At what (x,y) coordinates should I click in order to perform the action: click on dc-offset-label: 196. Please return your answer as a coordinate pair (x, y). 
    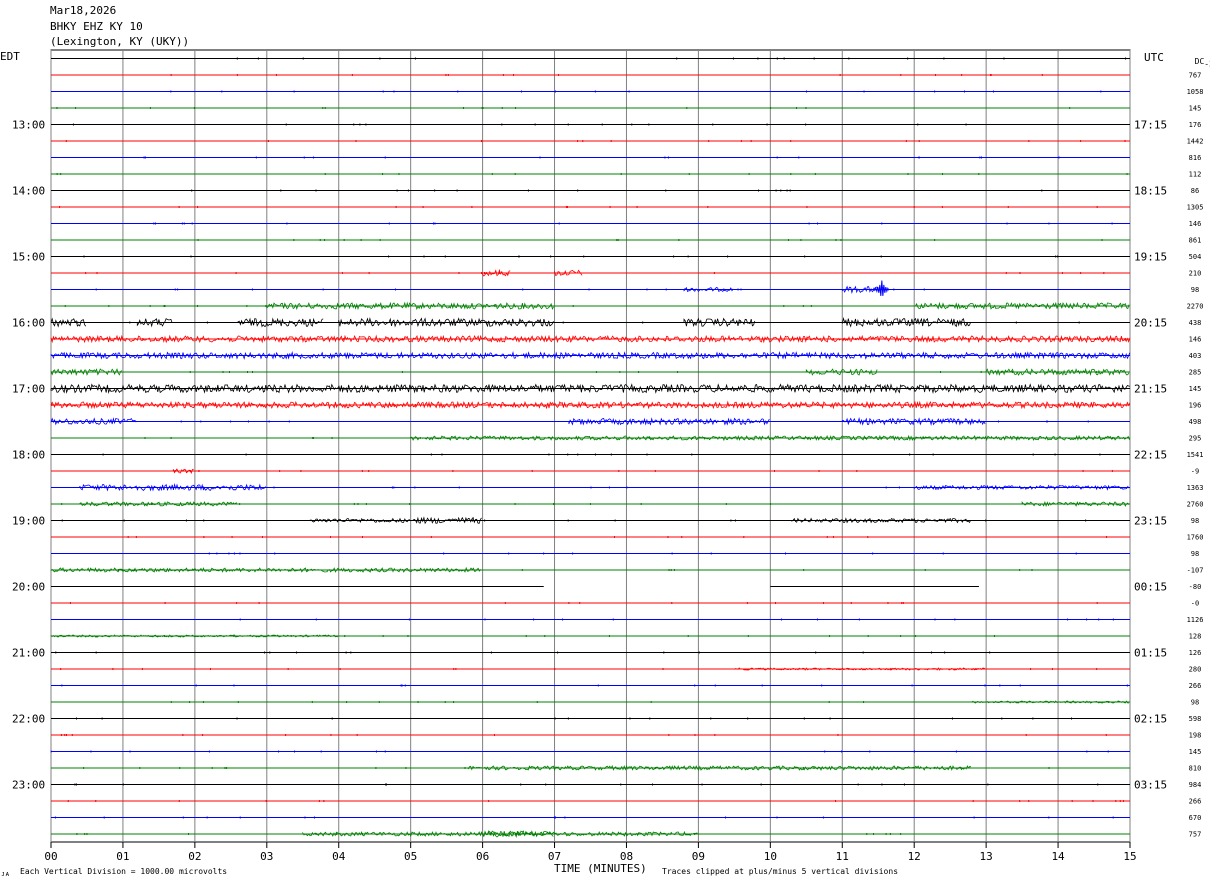
    Looking at the image, I should click on (1195, 406).